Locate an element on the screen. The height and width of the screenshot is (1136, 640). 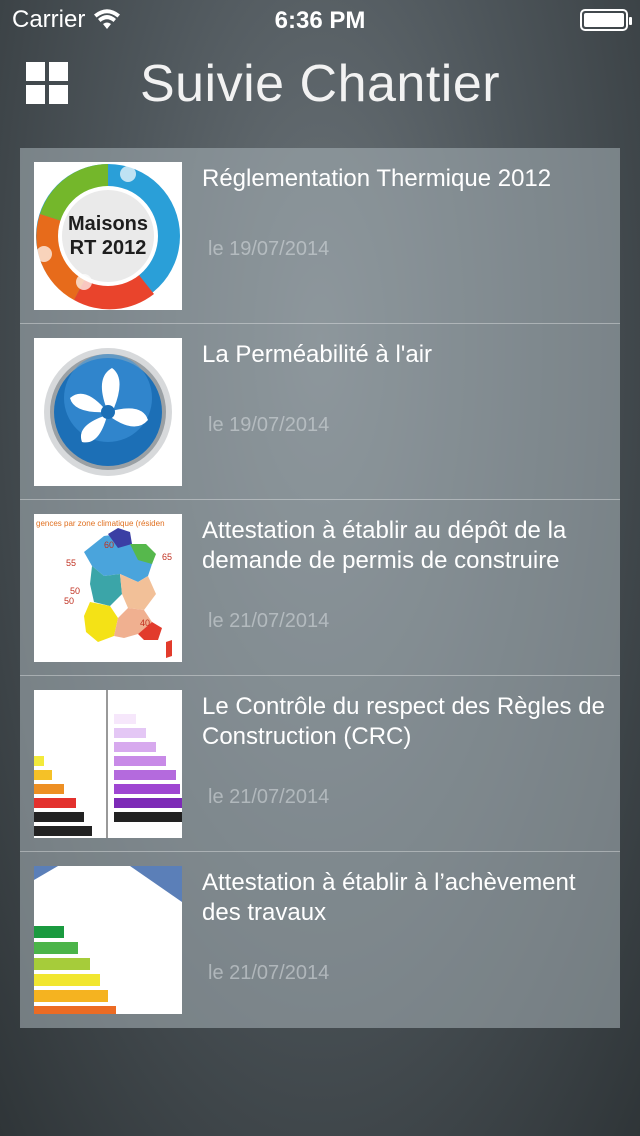
wifi-icon is located at coordinates (107, 19).